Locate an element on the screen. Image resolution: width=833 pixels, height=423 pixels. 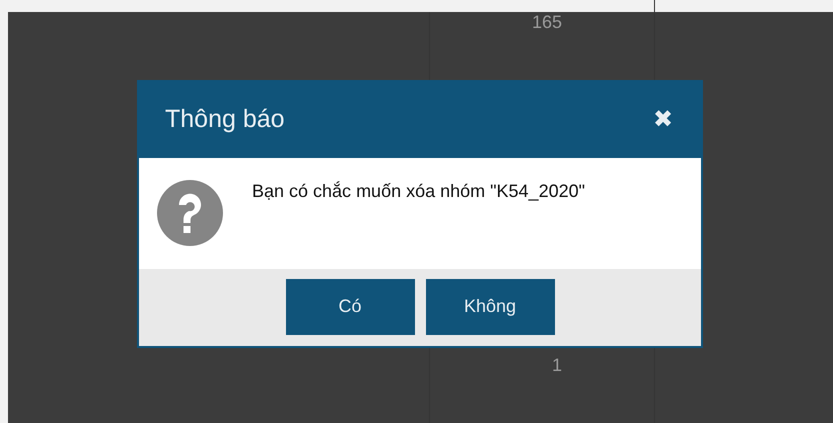
close-button: ✖ is located at coordinates (663, 120).